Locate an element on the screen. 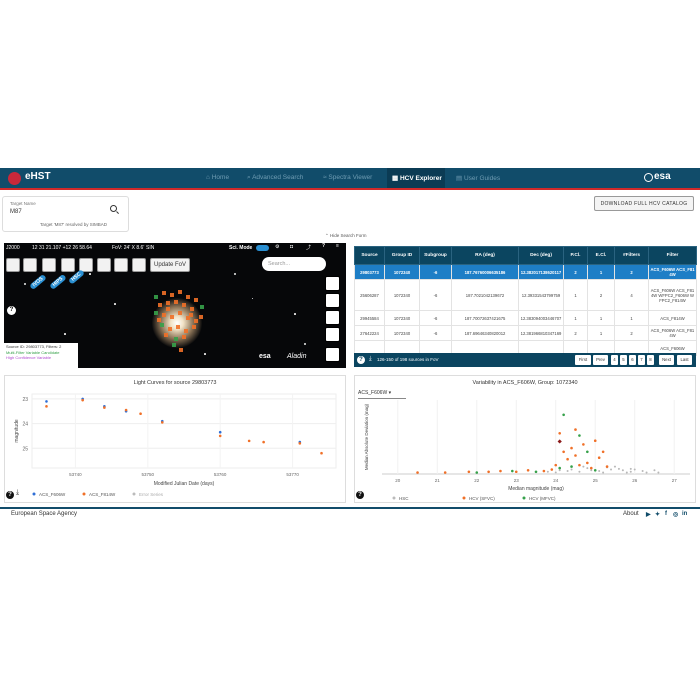 The image size is (700, 700). download-catalog-button: DOWNLOAD FULL HCV CATALOG is located at coordinates (644, 203).